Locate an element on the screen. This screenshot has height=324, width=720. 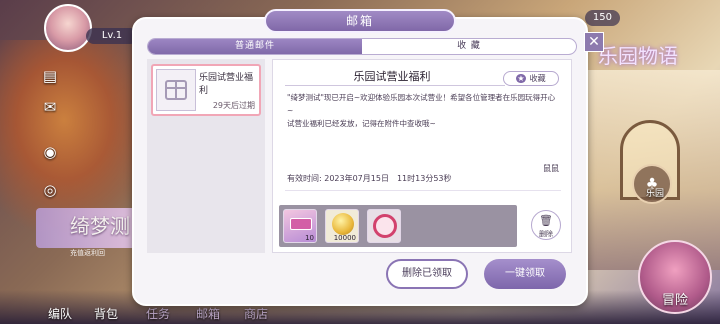
mail-tabs: 普通邮件 收 藏 is located at coordinates (362, 46).